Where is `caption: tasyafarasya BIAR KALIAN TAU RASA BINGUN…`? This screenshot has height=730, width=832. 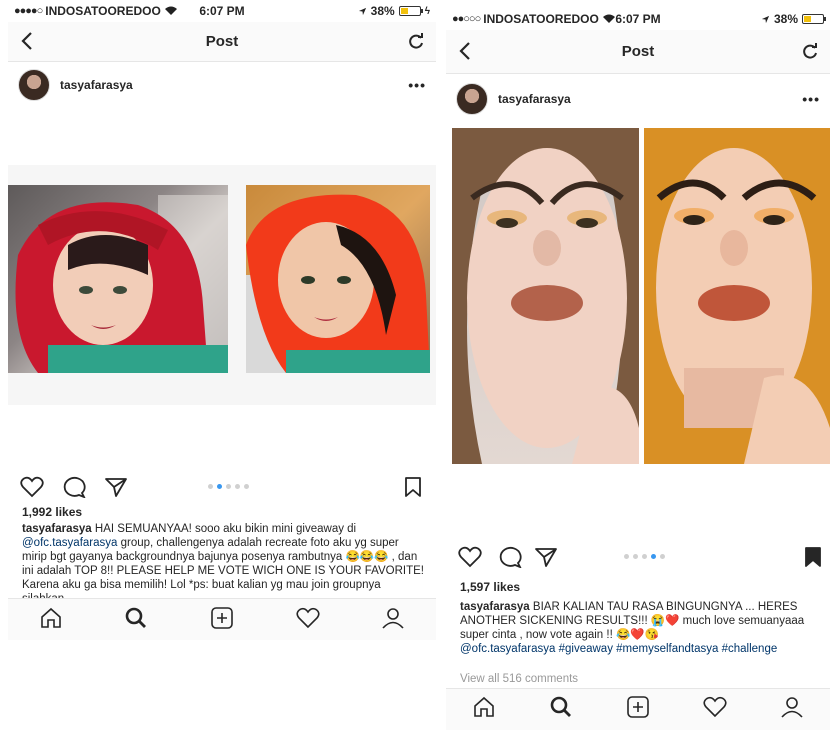 caption: tasyafarasya BIAR KALIAN TAU RASA BINGUN… is located at coordinates (642, 631).